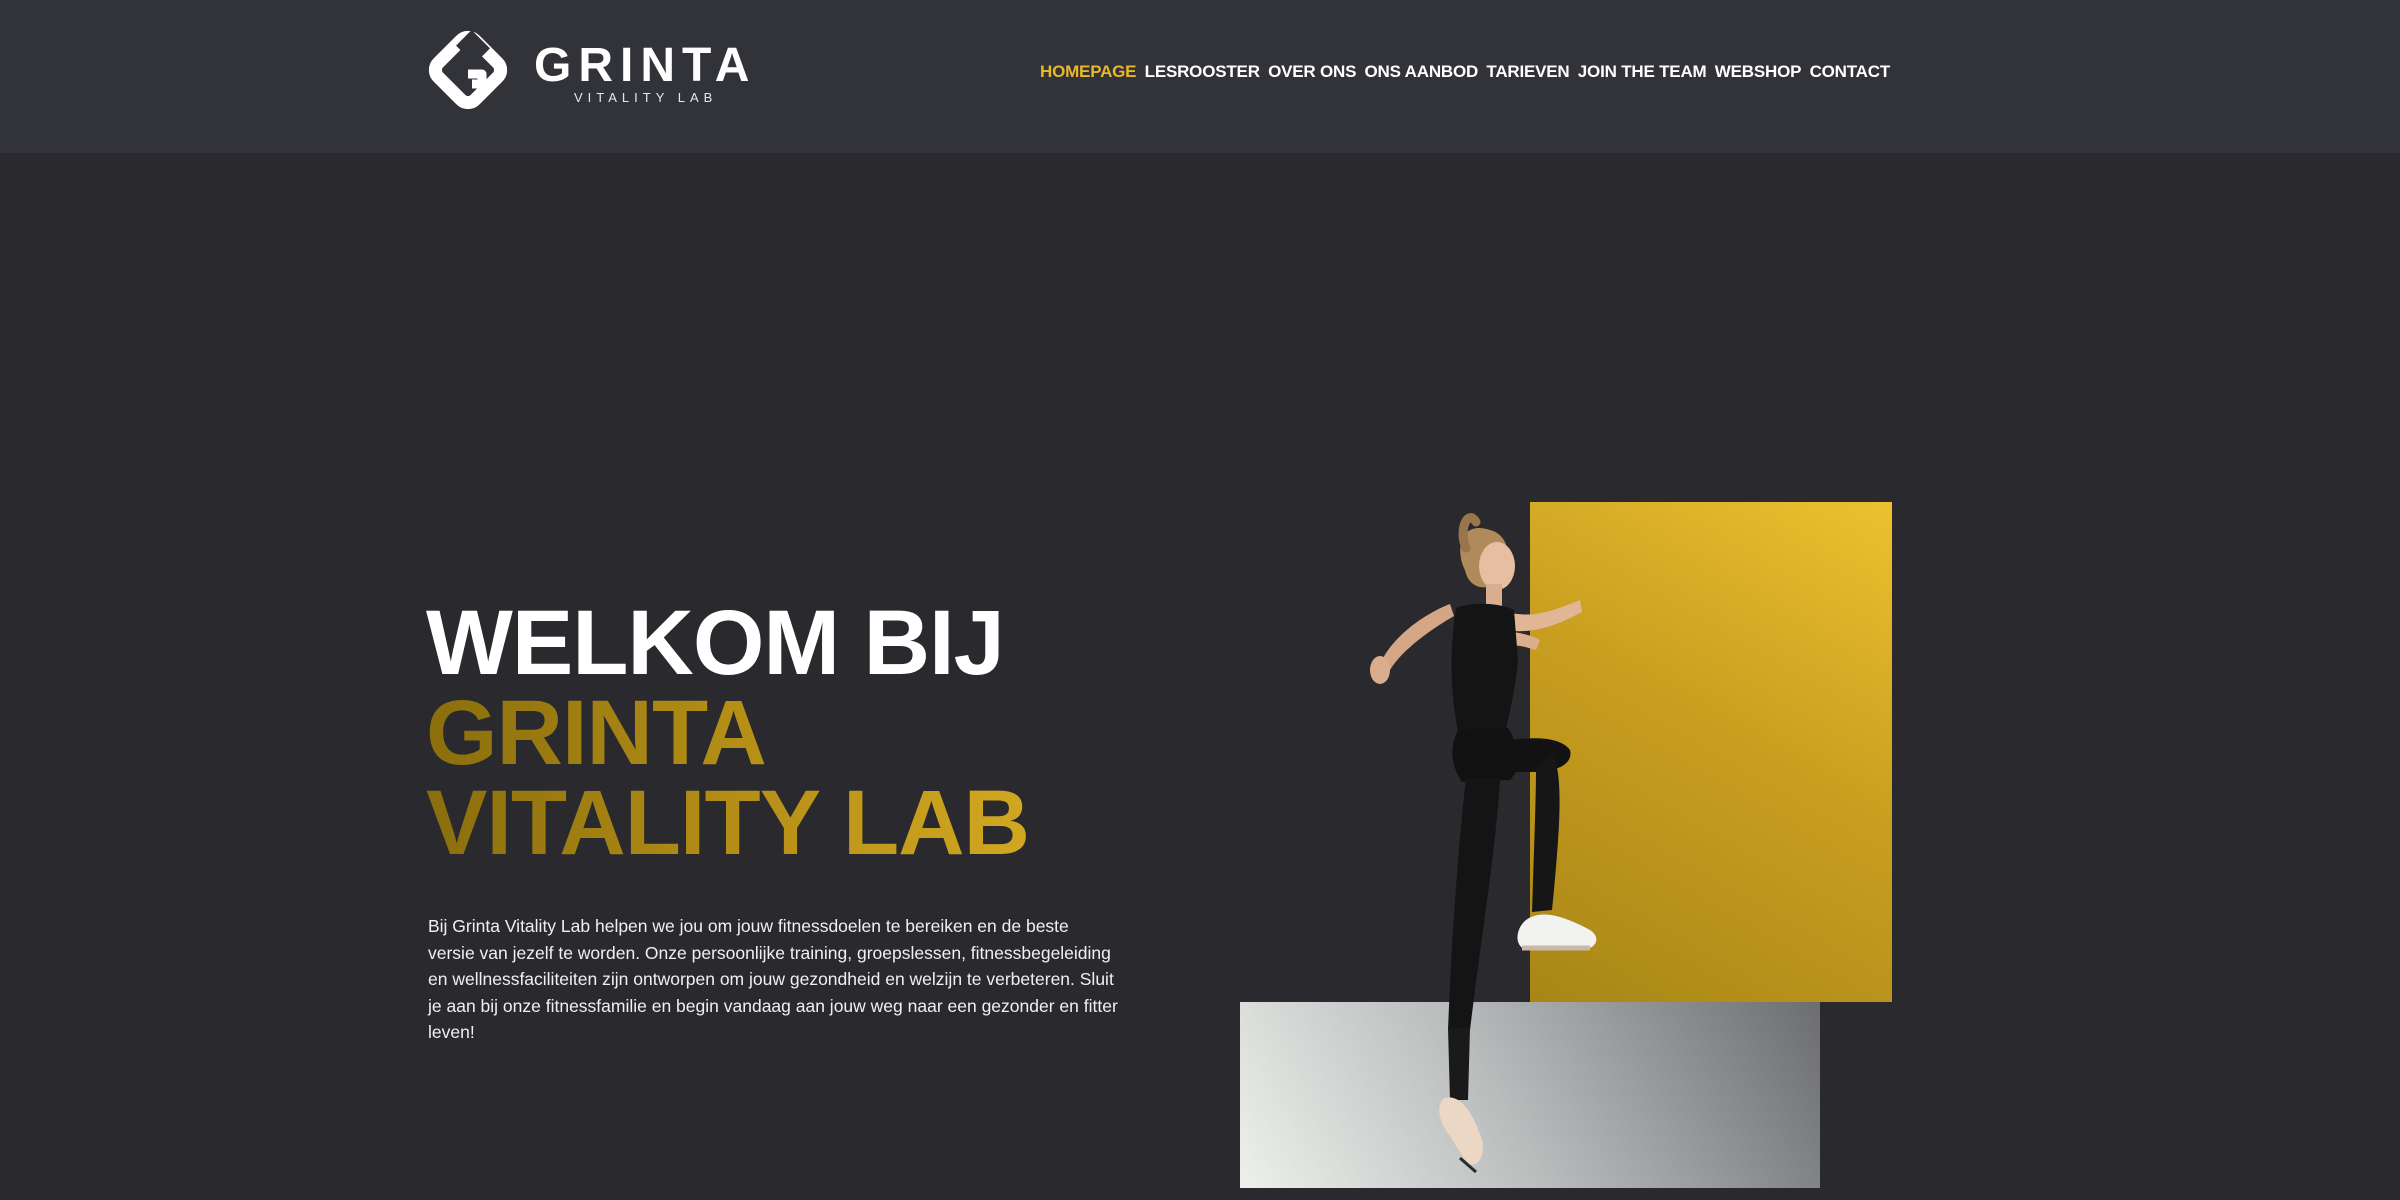 Image resolution: width=2400 pixels, height=1200 pixels. What do you see at coordinates (1850, 72) in the screenshot?
I see `nav-item-contact: CONTACT` at bounding box center [1850, 72].